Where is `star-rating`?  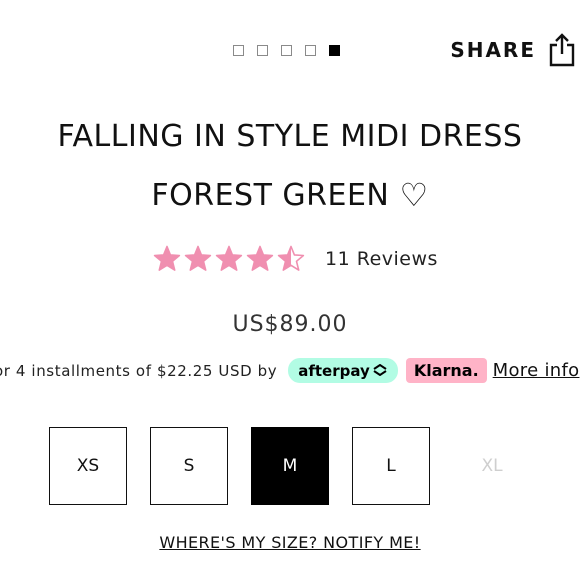
star-rating is located at coordinates (229, 258).